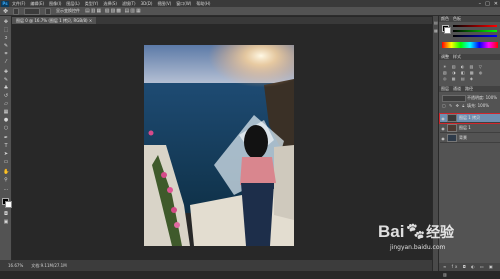  What do you see at coordinates (469, 270) in the screenshot?
I see `layer-actions-bar: ∞ fx ◘ ◐ ▭ ▣ ▥` at bounding box center [469, 270].